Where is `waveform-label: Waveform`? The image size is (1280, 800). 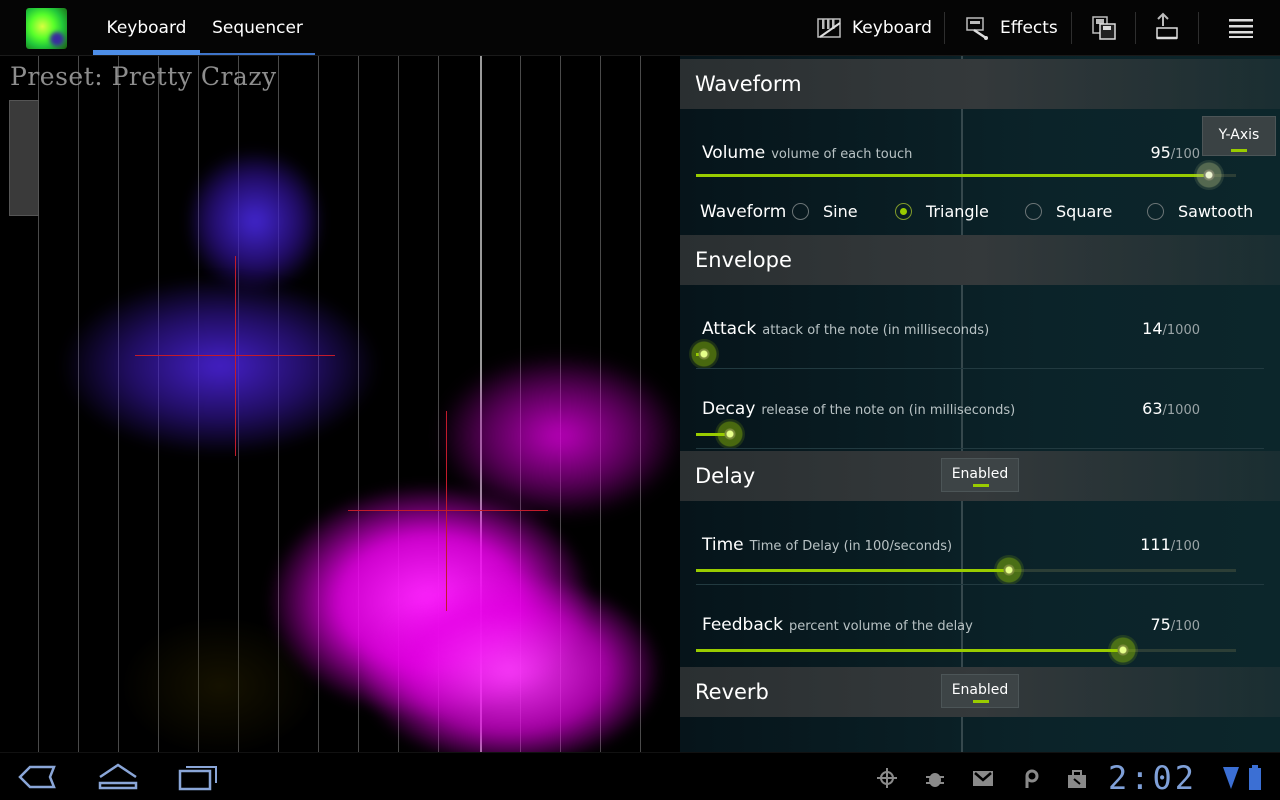 waveform-label: Waveform is located at coordinates (743, 212).